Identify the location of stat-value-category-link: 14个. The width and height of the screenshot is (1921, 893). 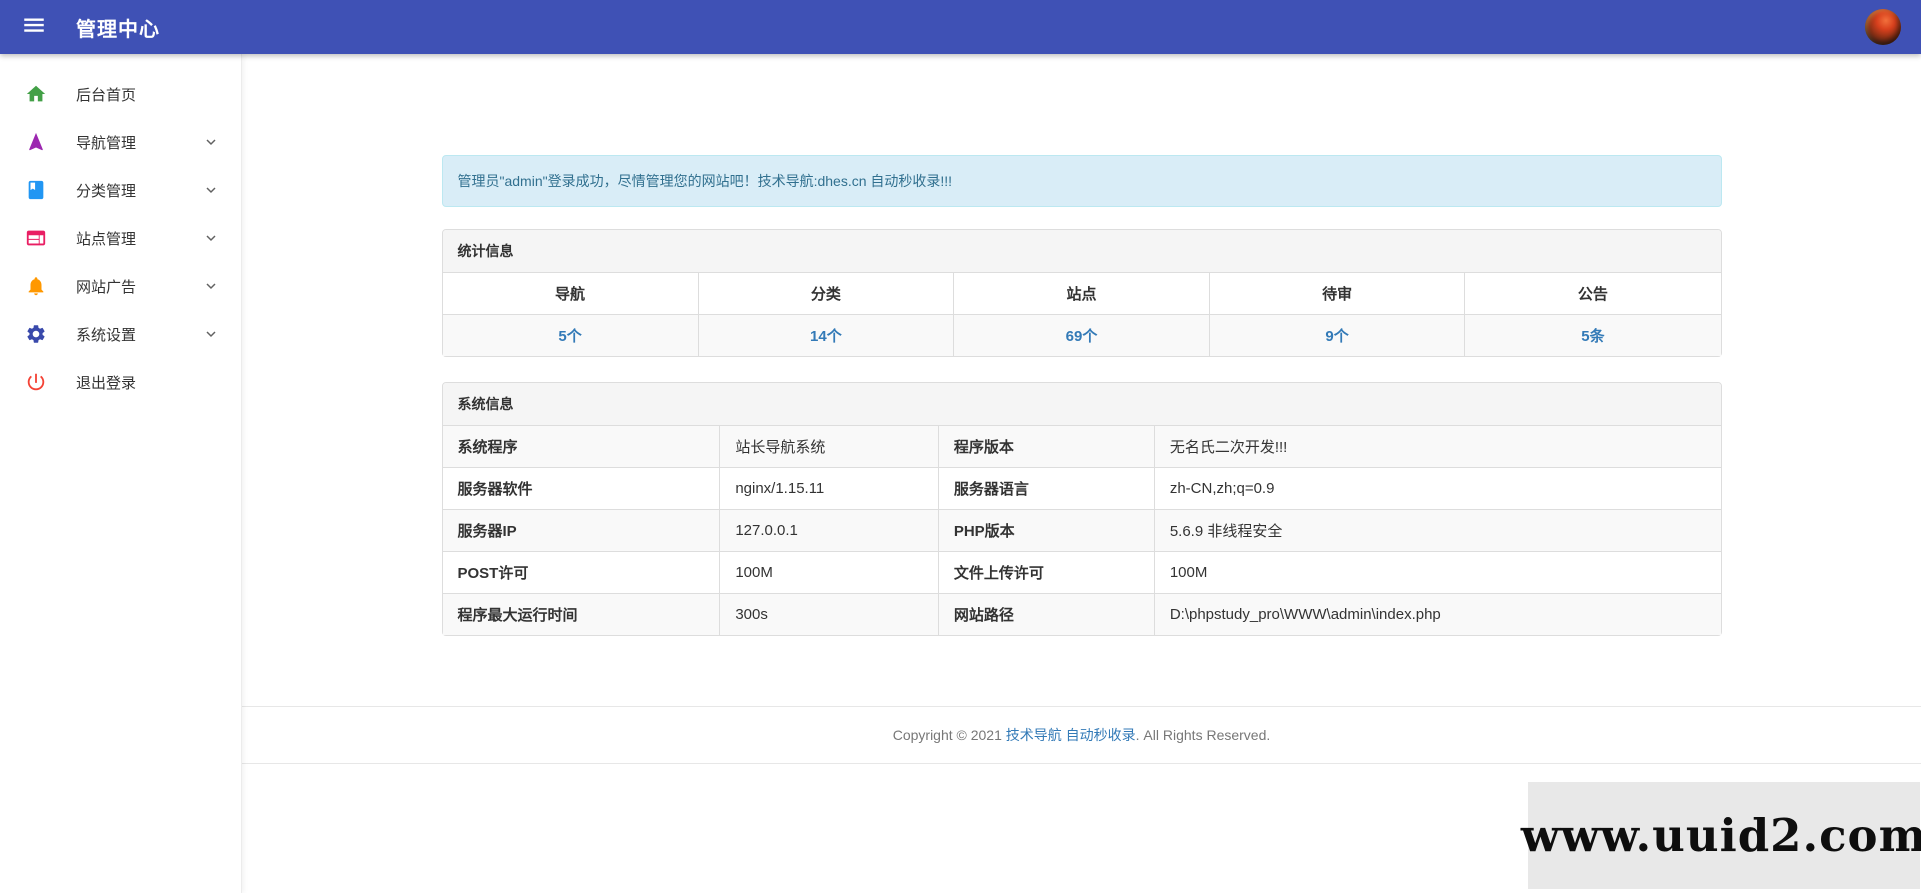
(826, 336).